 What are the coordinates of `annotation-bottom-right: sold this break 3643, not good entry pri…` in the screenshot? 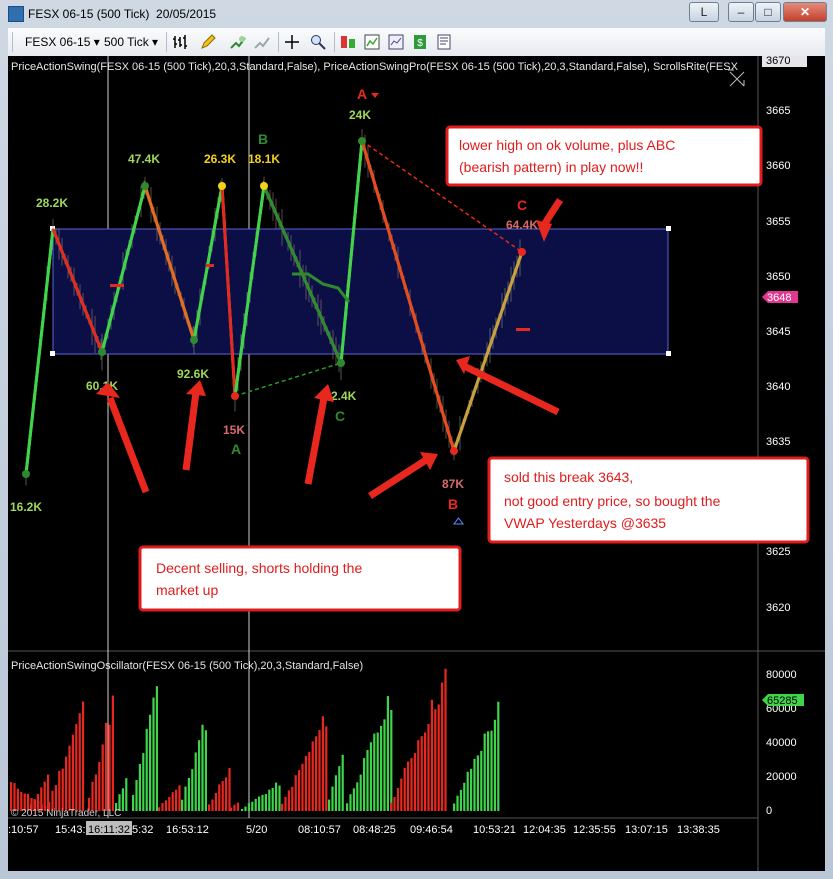 It's located at (648, 500).